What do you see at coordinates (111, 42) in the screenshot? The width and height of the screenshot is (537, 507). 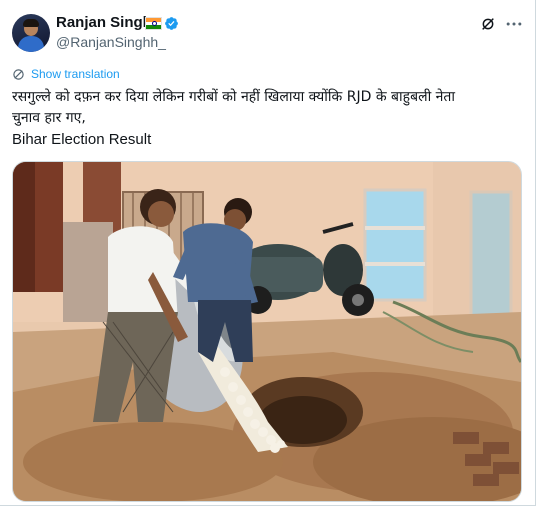 I see `author-handle: @RanjanSinghh_` at bounding box center [111, 42].